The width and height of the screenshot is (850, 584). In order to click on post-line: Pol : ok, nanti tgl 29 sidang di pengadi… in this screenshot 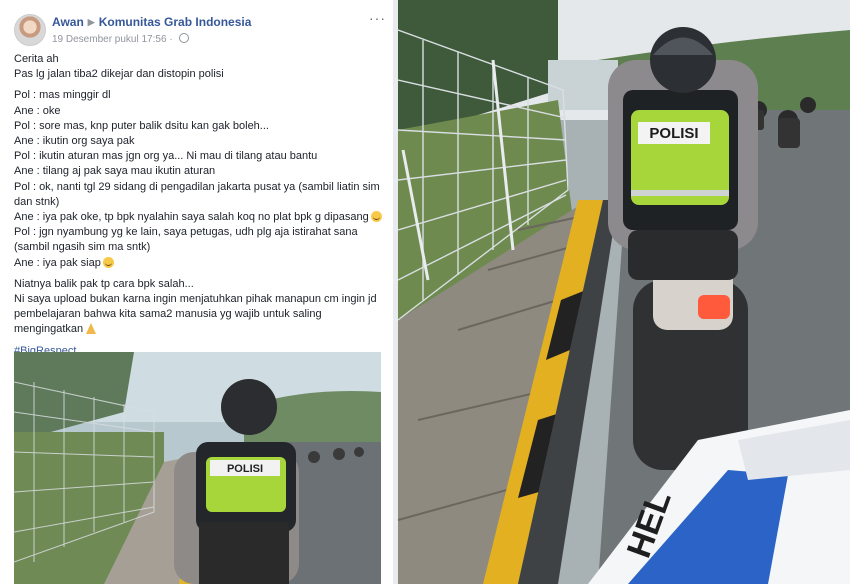, I will do `click(197, 186)`.